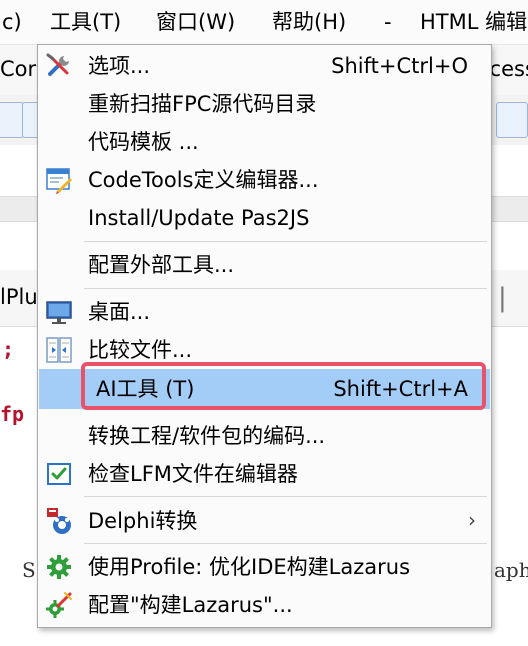 This screenshot has width=528, height=646. I want to click on menu-item-rescan-fpc: 重新扫描FPC源代码目录, so click(264, 104).